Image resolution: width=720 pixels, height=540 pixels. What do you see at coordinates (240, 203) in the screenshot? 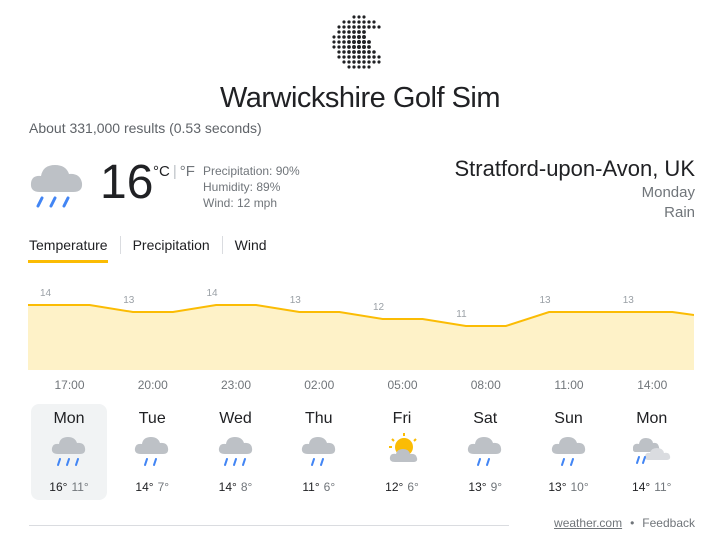
I see `wind-text: Wind: 12 mph` at bounding box center [240, 203].